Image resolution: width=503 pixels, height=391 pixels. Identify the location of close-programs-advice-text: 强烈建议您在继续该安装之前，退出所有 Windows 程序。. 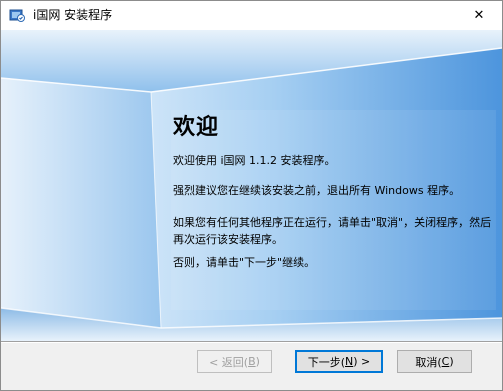
(317, 190).